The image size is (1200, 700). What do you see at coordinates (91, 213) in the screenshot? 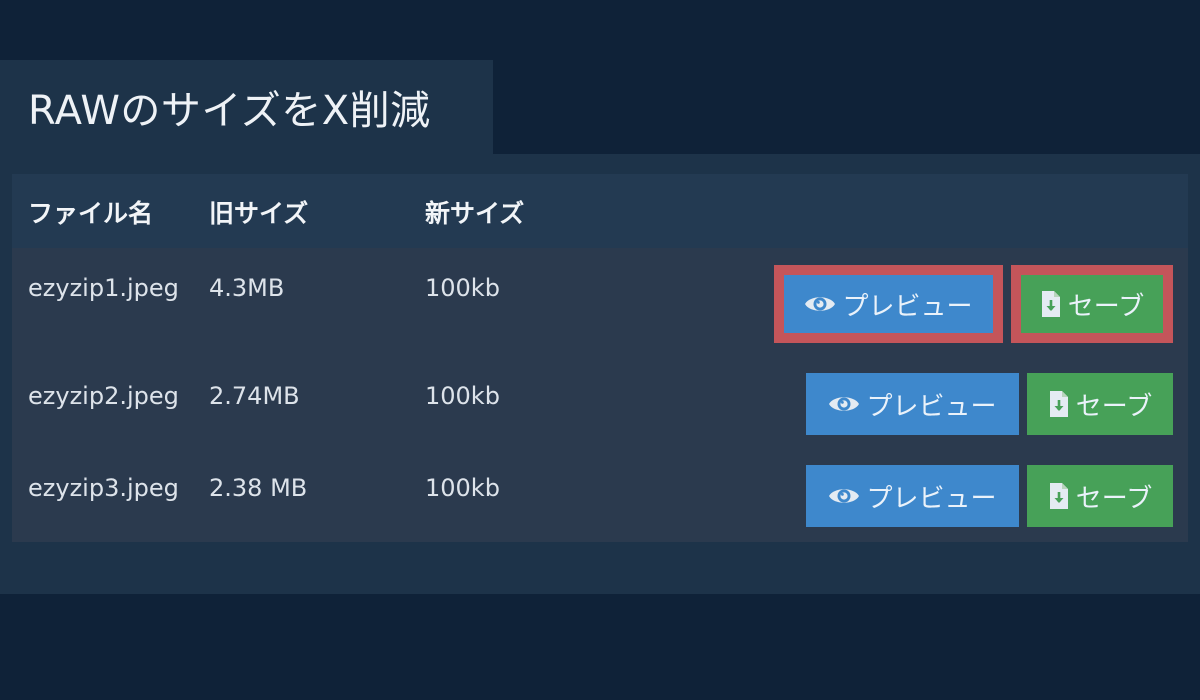
I see `header-filename: ファイル名` at bounding box center [91, 213].